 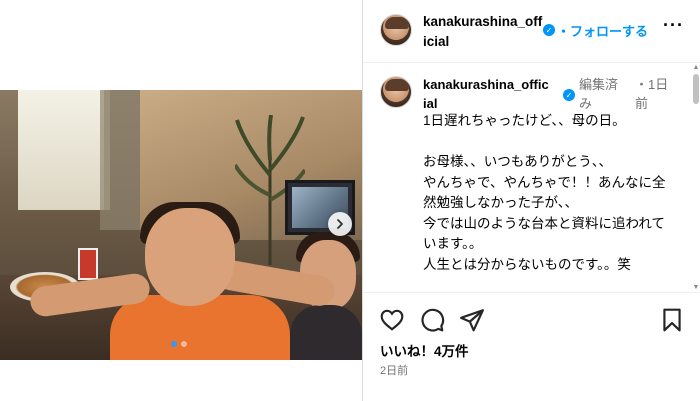 I want to click on caption-username: kanakurashina_official, so click(x=486, y=94).